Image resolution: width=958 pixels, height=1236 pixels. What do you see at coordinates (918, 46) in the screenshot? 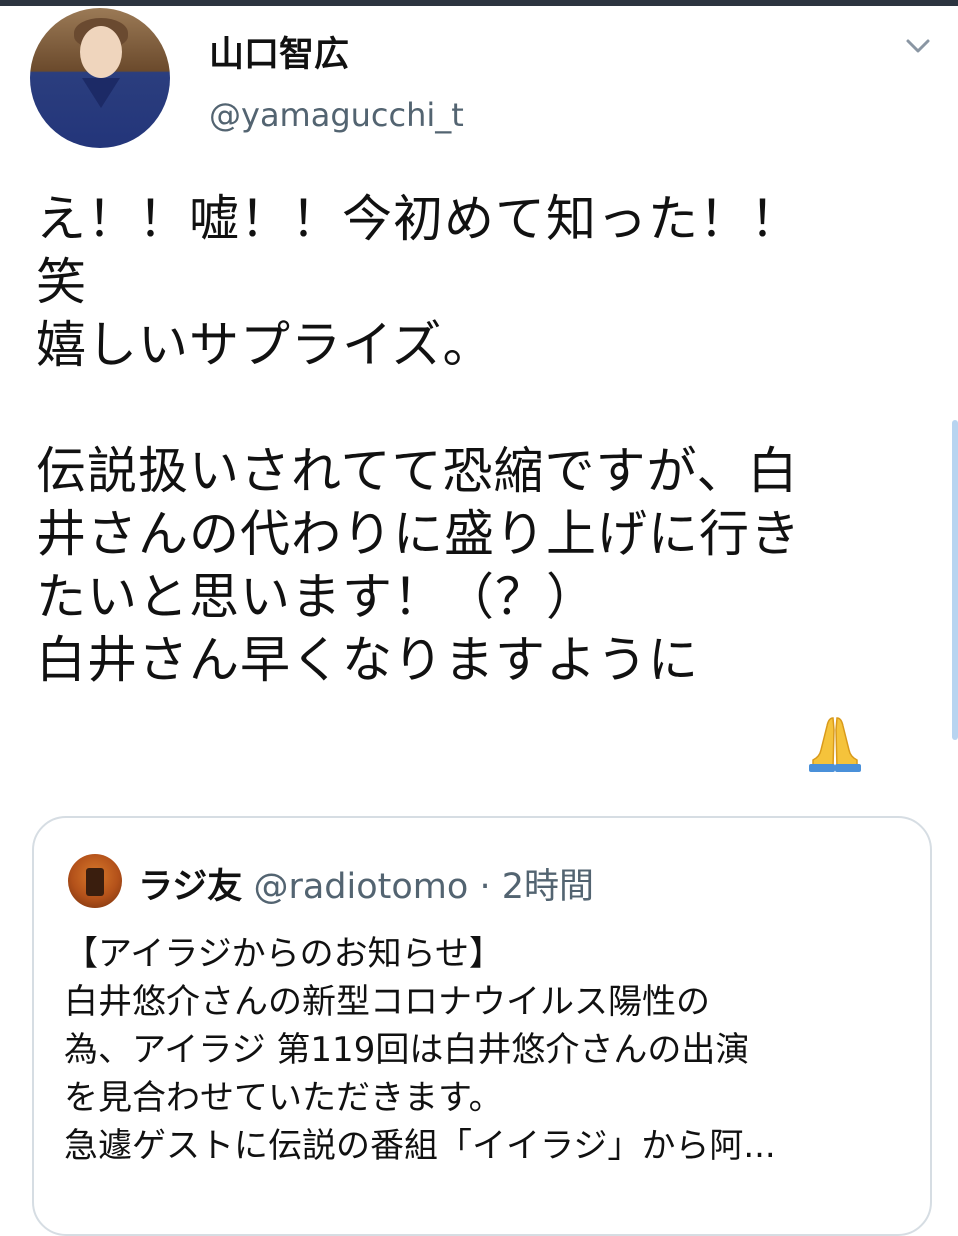
I see `chevron-down-icon` at bounding box center [918, 46].